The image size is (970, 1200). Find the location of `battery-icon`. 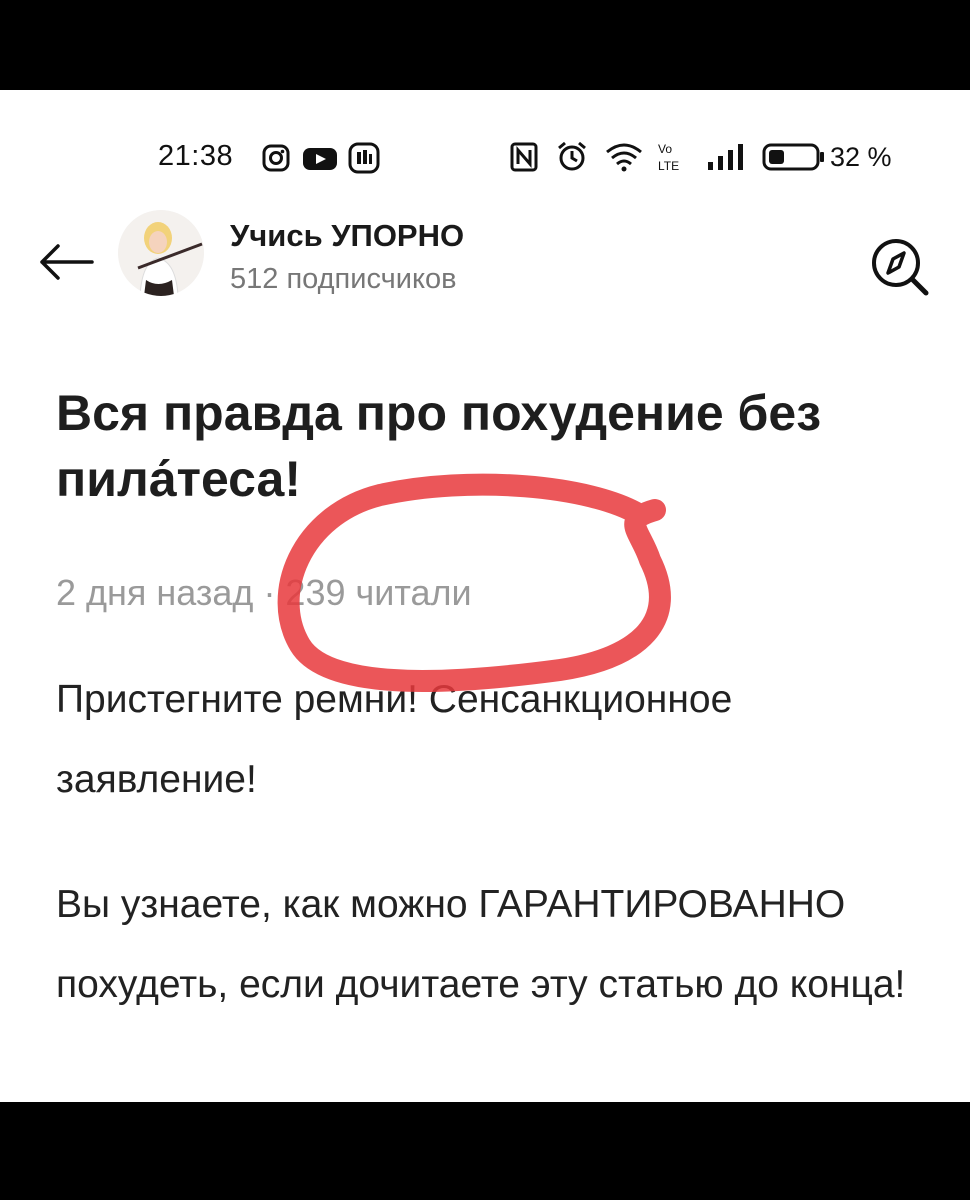

battery-icon is located at coordinates (793, 157).